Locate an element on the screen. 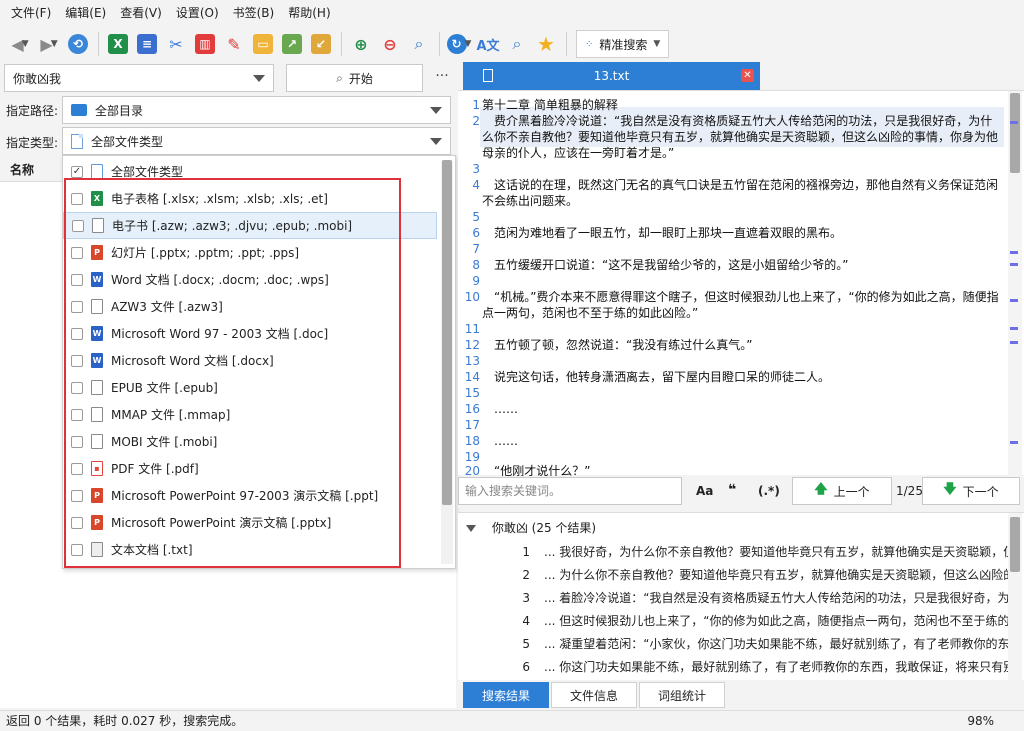  collapse-icon is located at coordinates (471, 528).